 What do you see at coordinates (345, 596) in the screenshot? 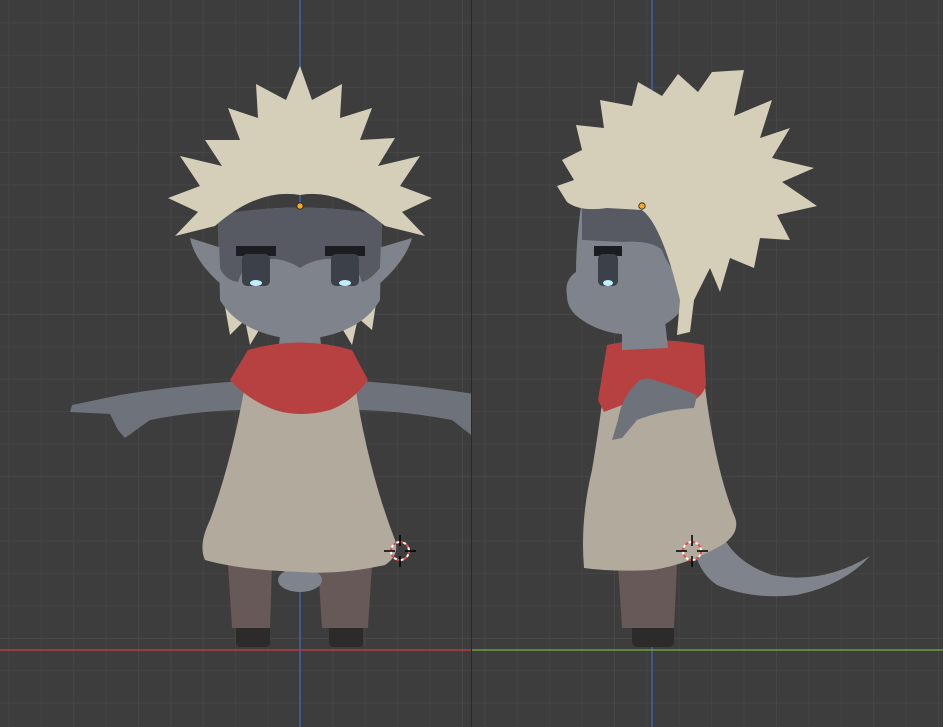
I see `right-leg` at bounding box center [345, 596].